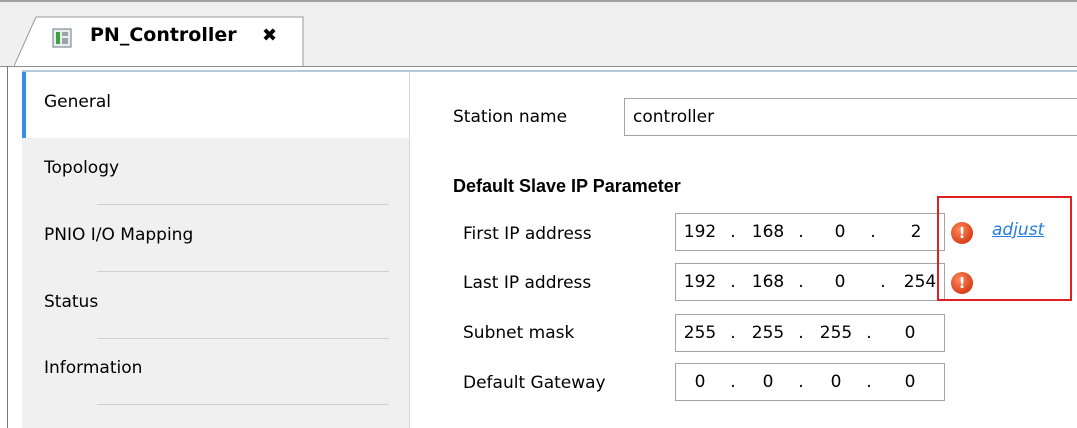 The image size is (1077, 428). Describe the element at coordinates (538, 1) in the screenshot. I see `tab-strip-top-border` at that location.